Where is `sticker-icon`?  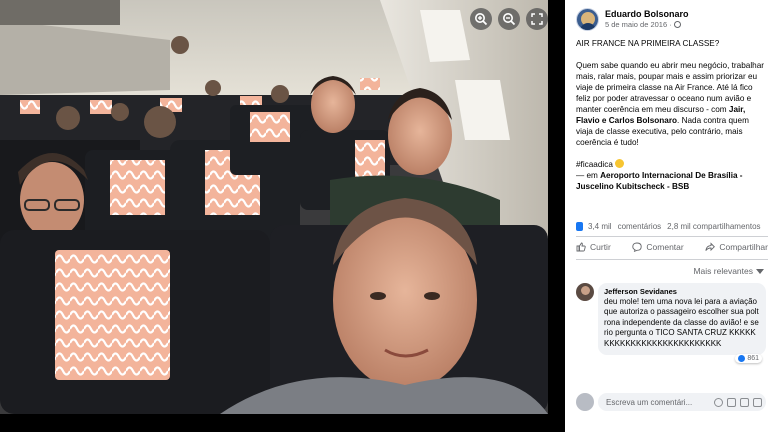 sticker-icon is located at coordinates (757, 402).